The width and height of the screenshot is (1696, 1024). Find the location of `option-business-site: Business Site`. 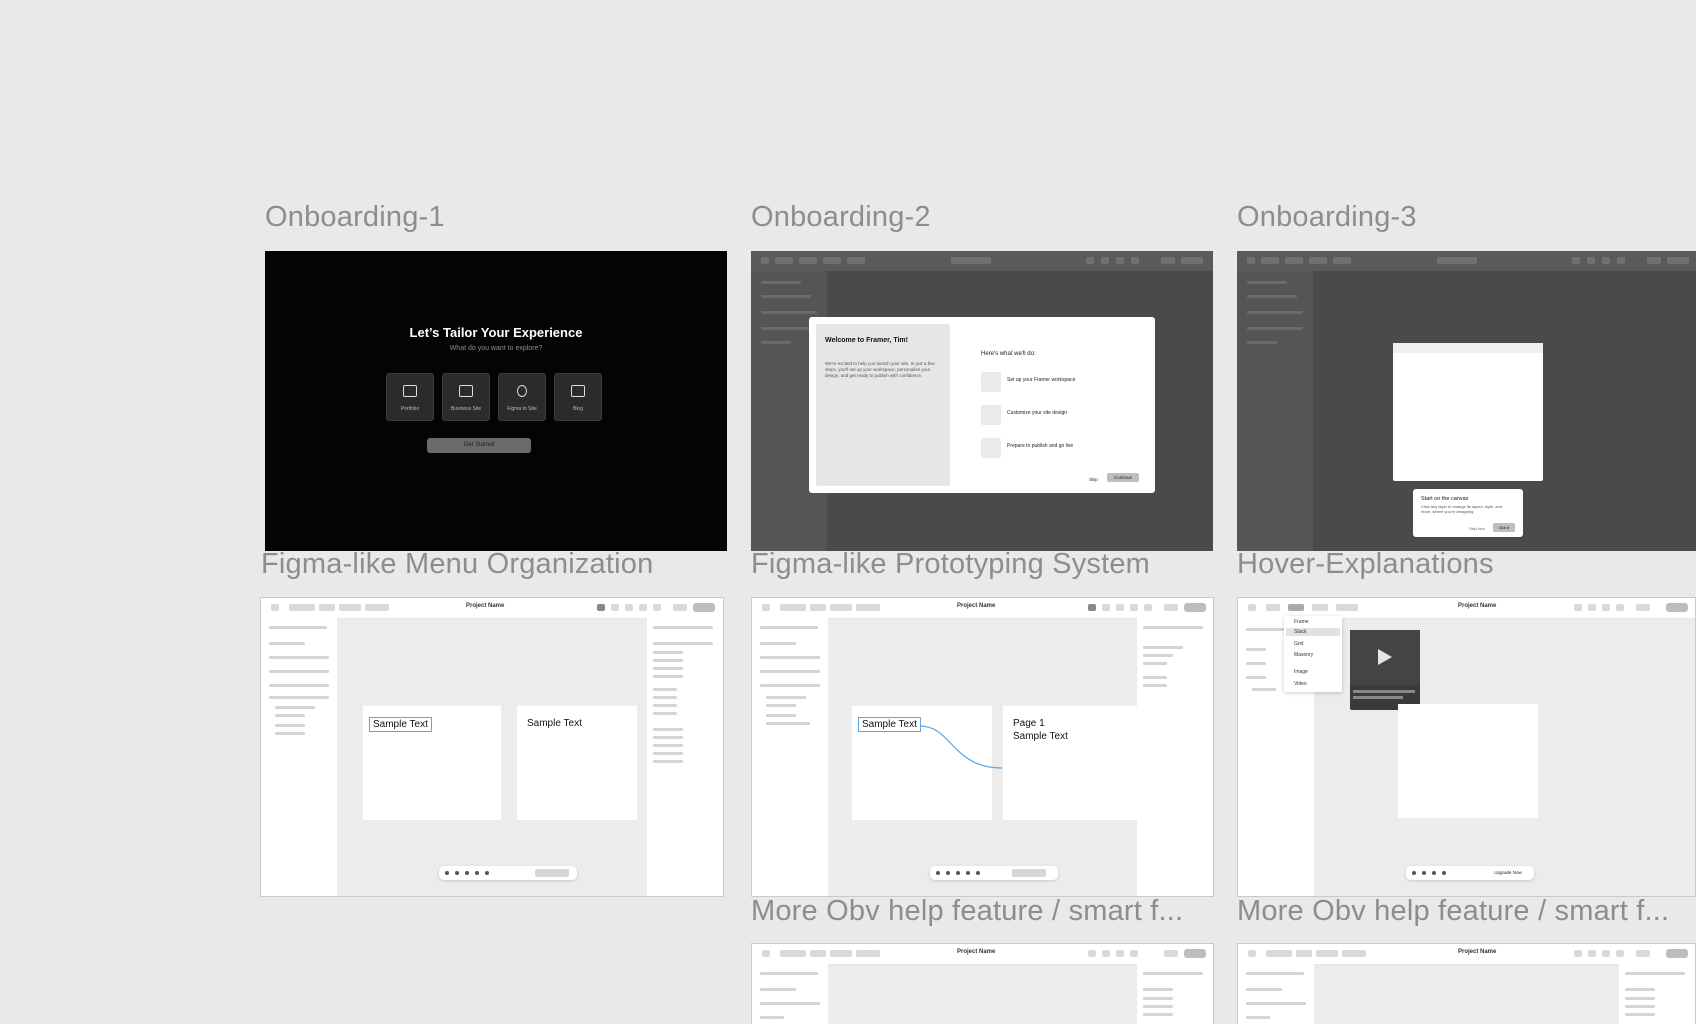

option-business-site: Business Site is located at coordinates (466, 397).